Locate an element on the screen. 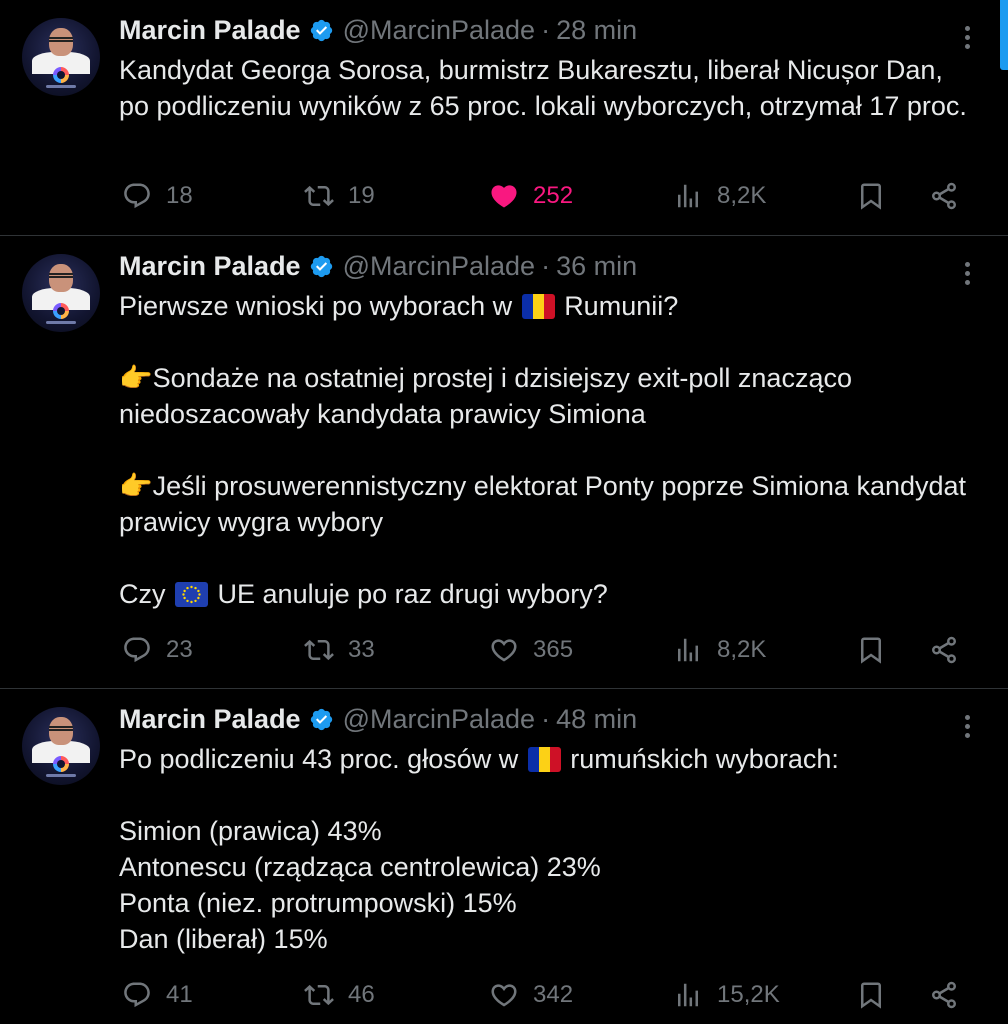 Image resolution: width=1008 pixels, height=1024 pixels. action-bar: 18 19 252 8,2K is located at coordinates (549, 196).